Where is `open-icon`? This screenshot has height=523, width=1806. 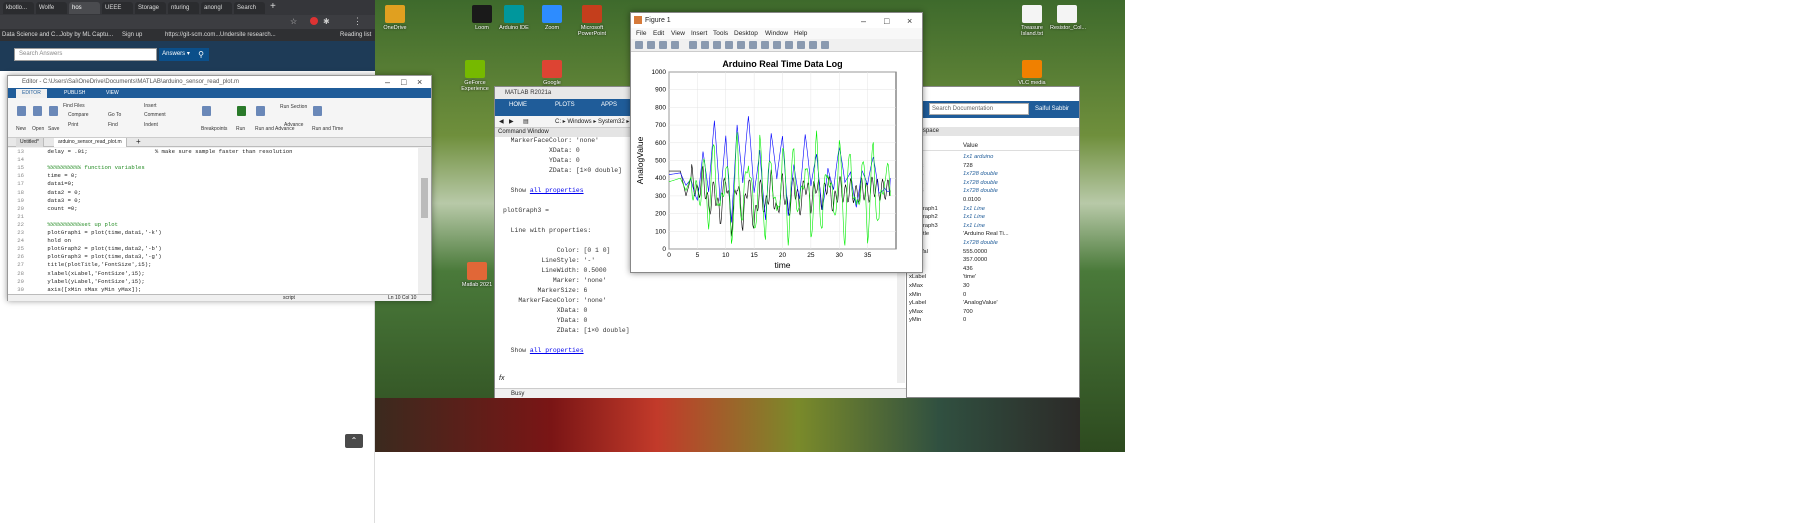 open-icon is located at coordinates (651, 45).